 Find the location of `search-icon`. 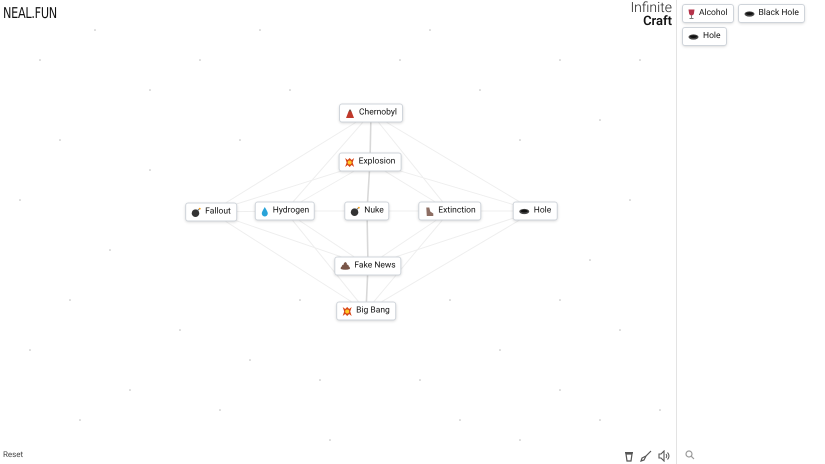

search-icon is located at coordinates (690, 455).